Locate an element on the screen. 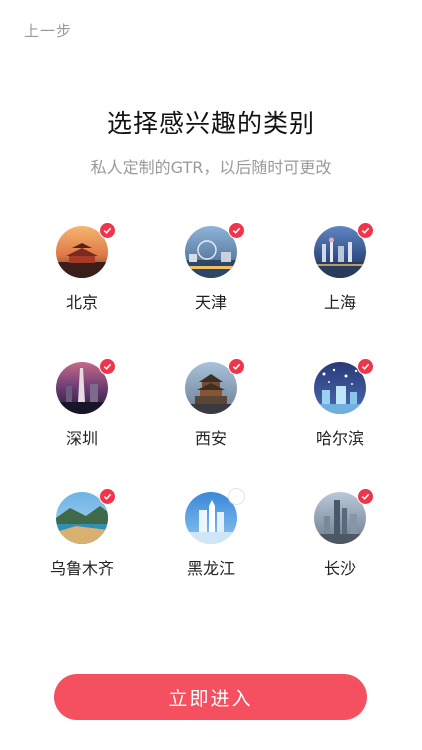  city-name: 上海 is located at coordinates (339, 302).